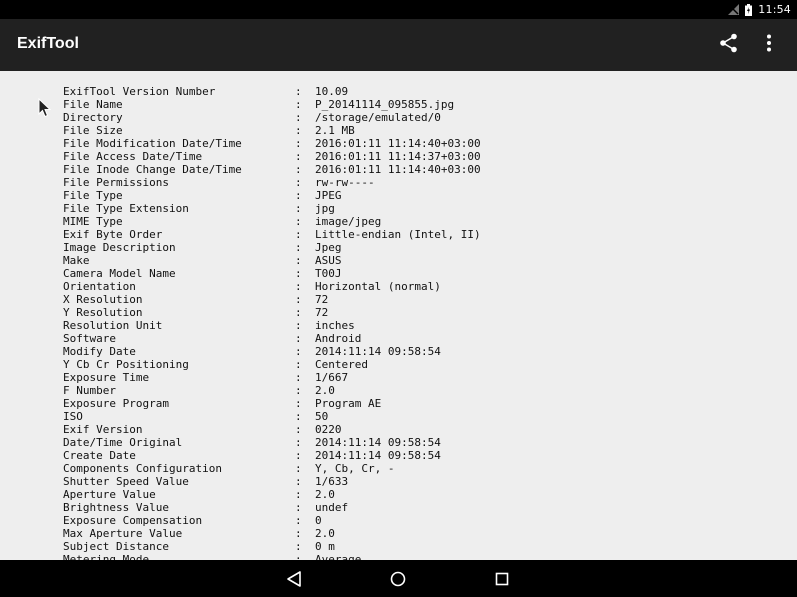 The width and height of the screenshot is (797, 597). Describe the element at coordinates (769, 43) in the screenshot. I see `more-options-icon` at that location.